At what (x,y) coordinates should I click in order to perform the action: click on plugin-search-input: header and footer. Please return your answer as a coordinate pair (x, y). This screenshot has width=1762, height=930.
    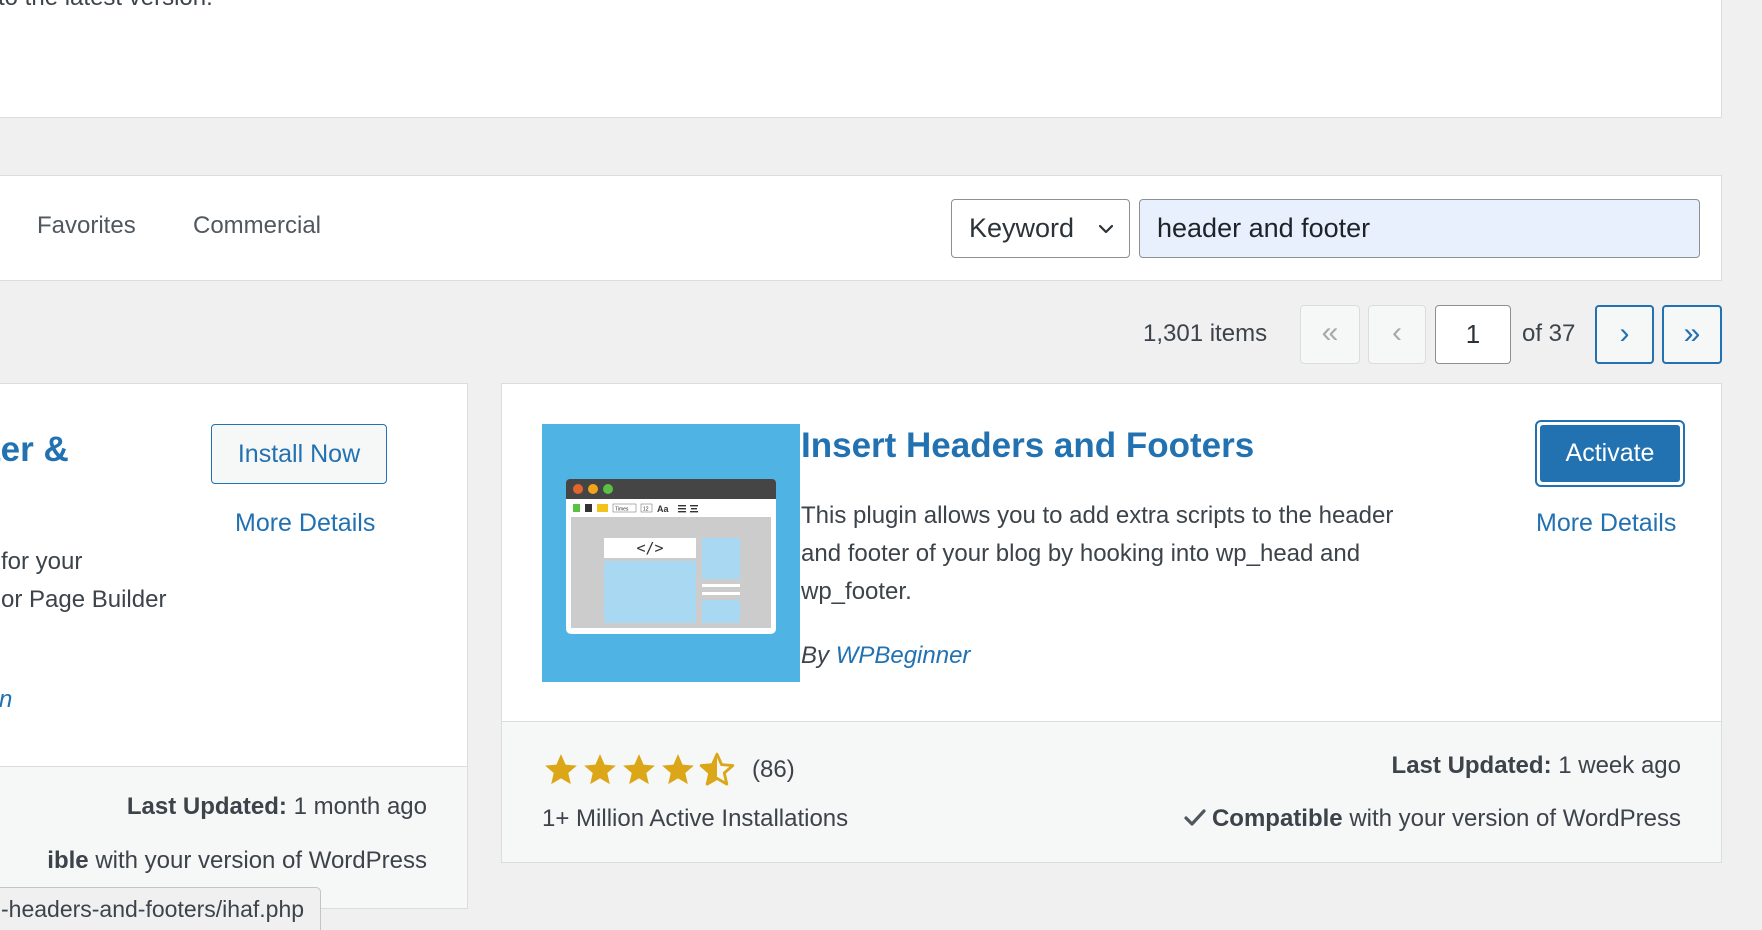
    Looking at the image, I should click on (1419, 228).